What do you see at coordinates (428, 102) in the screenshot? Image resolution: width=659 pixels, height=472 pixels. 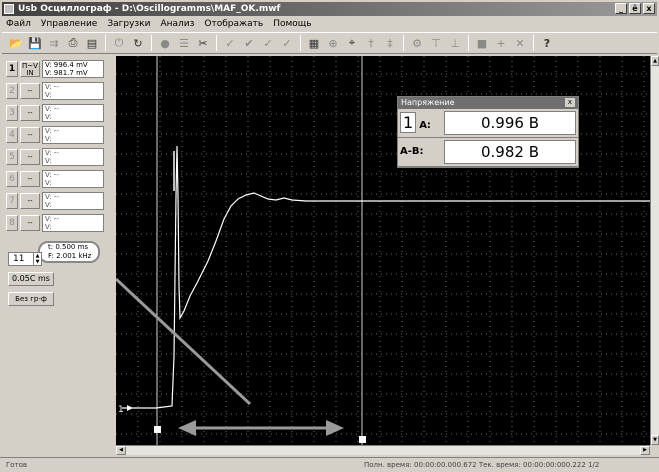 I see `voltage-panel-title-text: Напряжение` at bounding box center [428, 102].